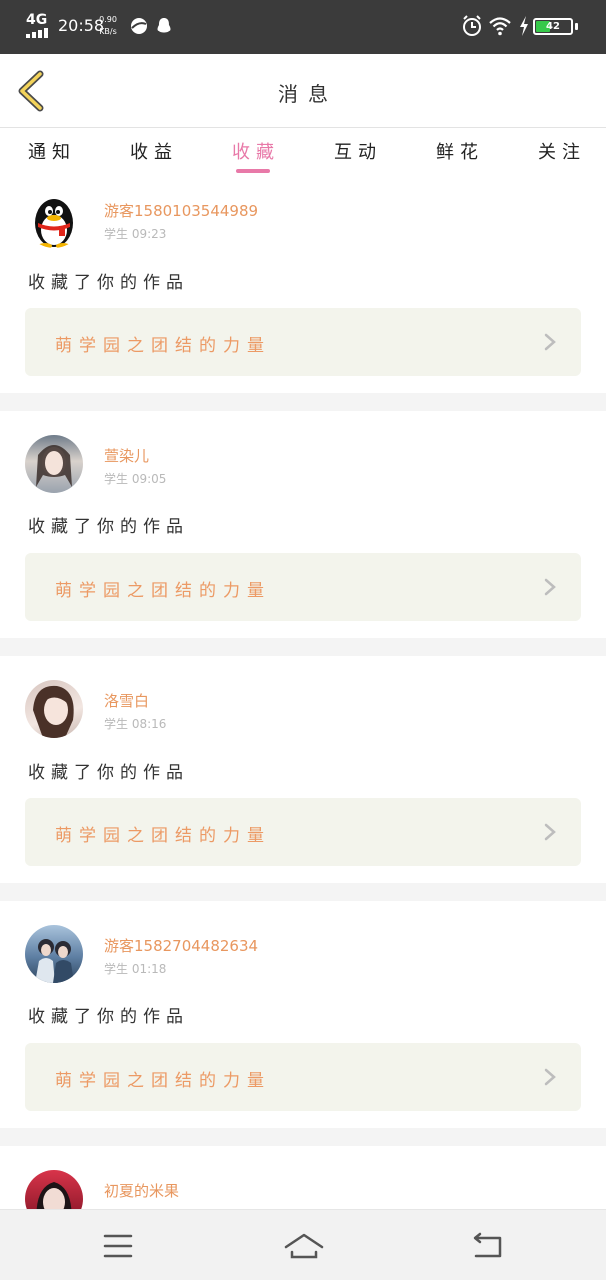 This screenshot has height=1280, width=606. I want to click on system-nav-bar, so click(303, 1244).